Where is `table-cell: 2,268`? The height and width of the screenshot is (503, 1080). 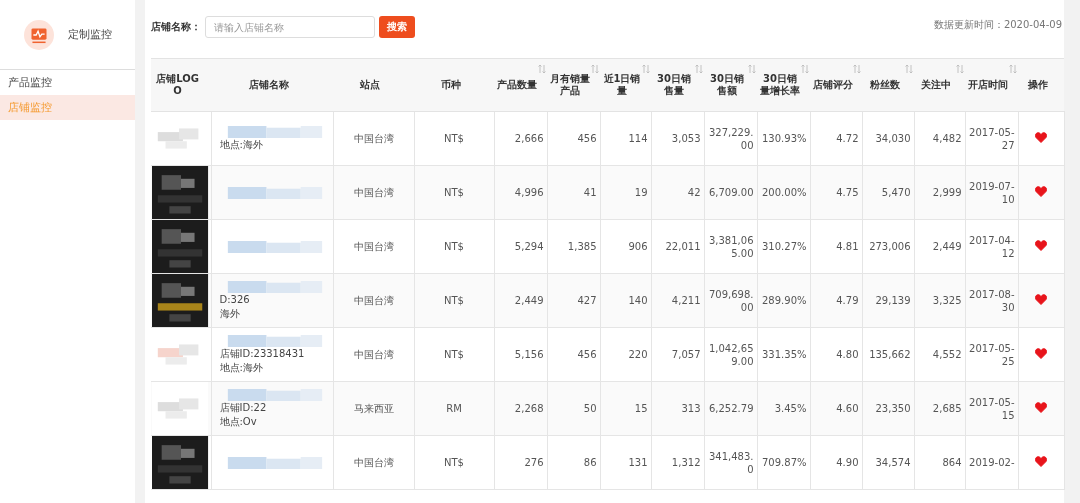
table-cell: 2,268 is located at coordinates (520, 408).